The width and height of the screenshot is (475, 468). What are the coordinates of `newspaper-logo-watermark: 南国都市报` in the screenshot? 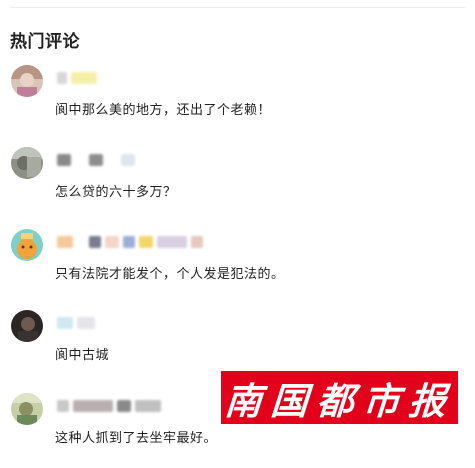 It's located at (339, 397).